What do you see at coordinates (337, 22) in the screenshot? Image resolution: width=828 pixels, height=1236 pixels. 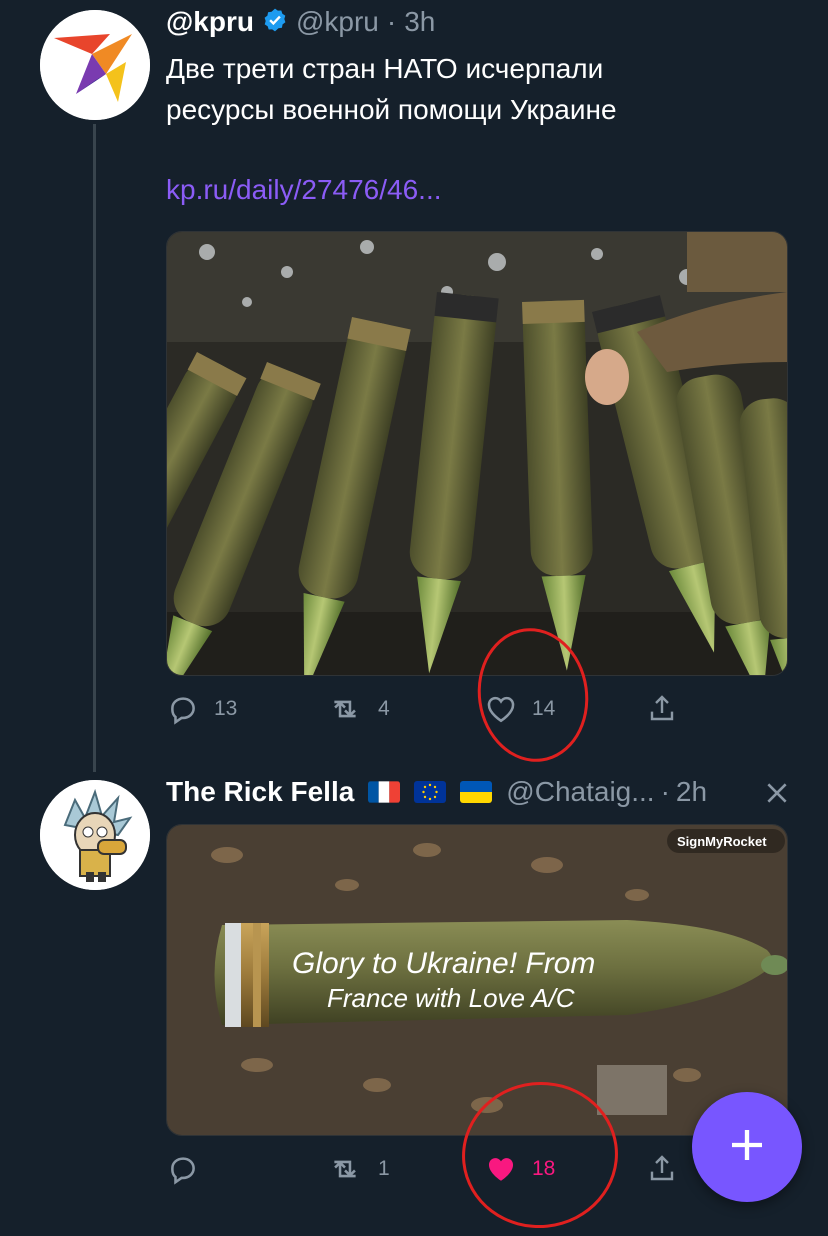 I see `tweet1-handle: @kpru` at bounding box center [337, 22].